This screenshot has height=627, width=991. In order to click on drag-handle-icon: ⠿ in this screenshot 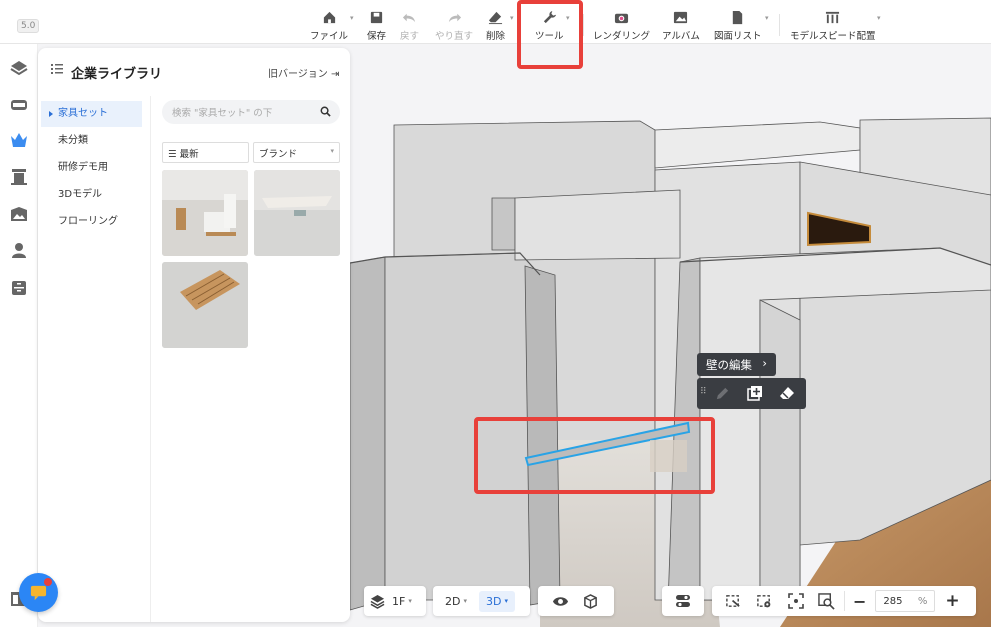, I will do `click(703, 392)`.